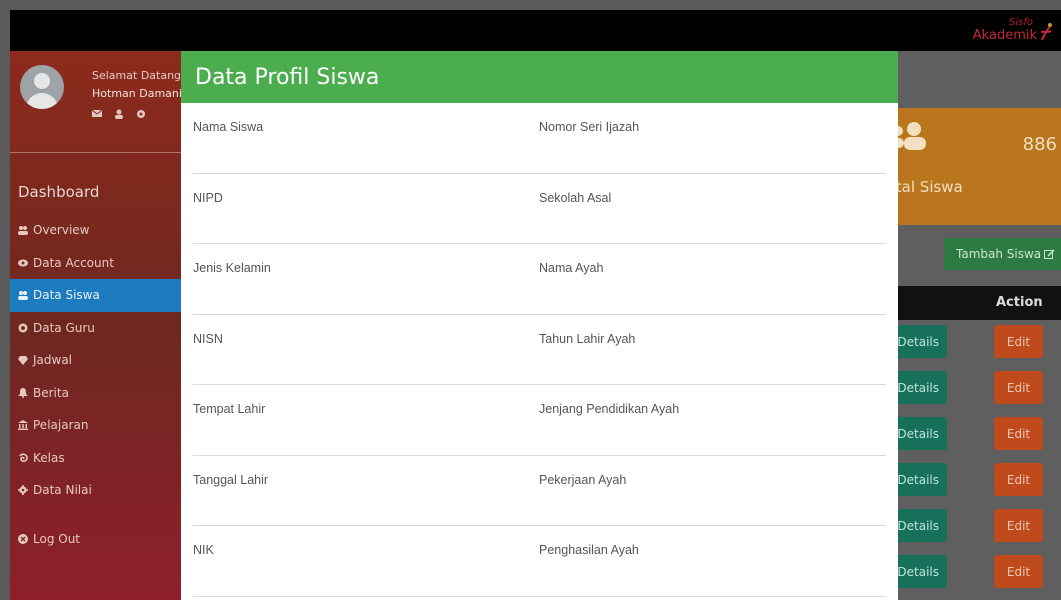  Describe the element at coordinates (42, 87) in the screenshot. I see `avatar` at that location.